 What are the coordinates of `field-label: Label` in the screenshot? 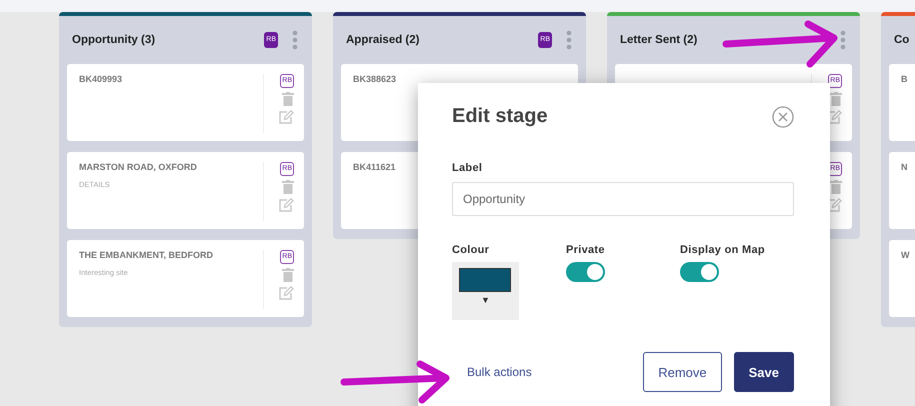 It's located at (467, 168).